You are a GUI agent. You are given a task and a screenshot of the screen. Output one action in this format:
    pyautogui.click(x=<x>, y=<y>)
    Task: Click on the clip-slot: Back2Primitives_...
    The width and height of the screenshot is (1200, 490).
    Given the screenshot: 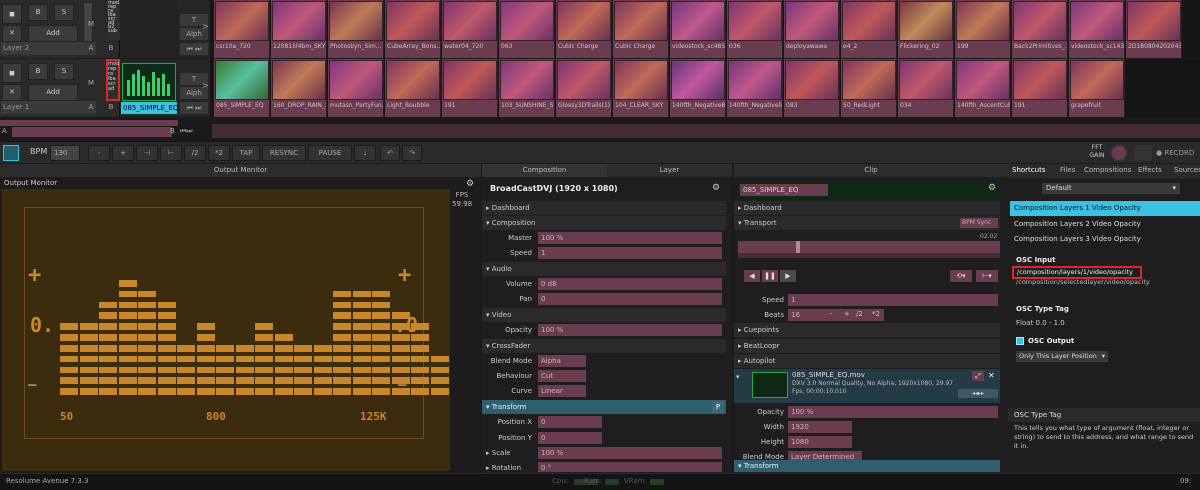 What is the action you would take?
    pyautogui.click(x=1040, y=29)
    